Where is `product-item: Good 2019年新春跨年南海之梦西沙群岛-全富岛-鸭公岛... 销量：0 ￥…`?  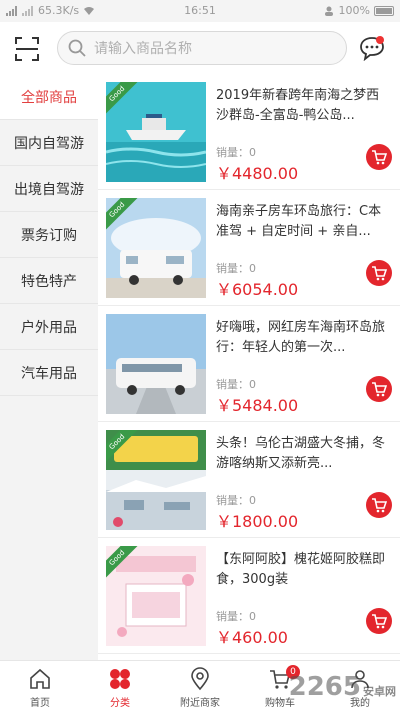
product-item: Good 2019年新春跨年南海之梦西沙群岛-全富岛-鸭公岛... 销量：0 ￥… is located at coordinates (249, 132).